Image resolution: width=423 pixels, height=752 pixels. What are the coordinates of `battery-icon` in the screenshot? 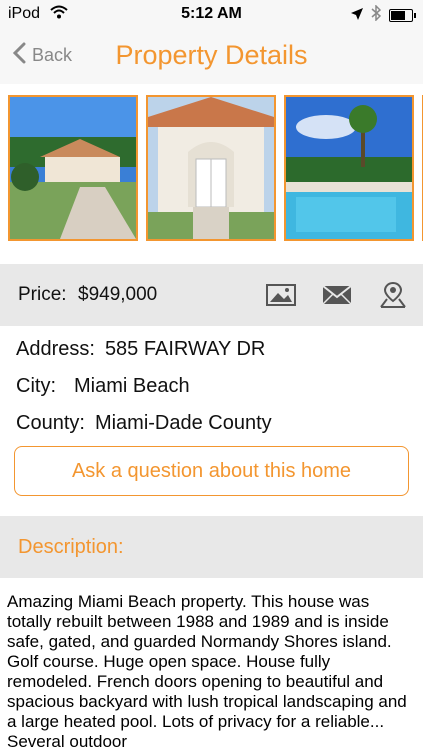 It's located at (402, 15).